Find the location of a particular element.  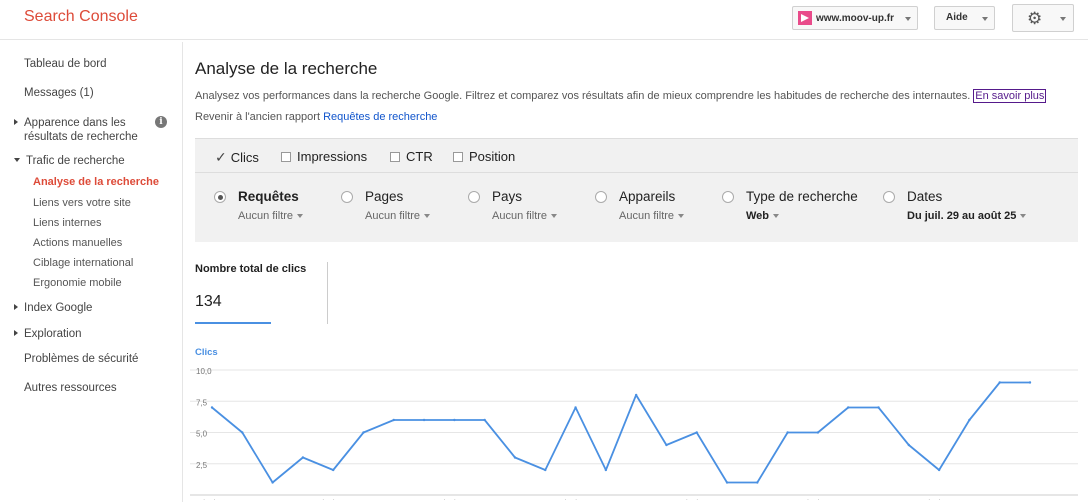

dimension-label: Pages is located at coordinates (384, 196).